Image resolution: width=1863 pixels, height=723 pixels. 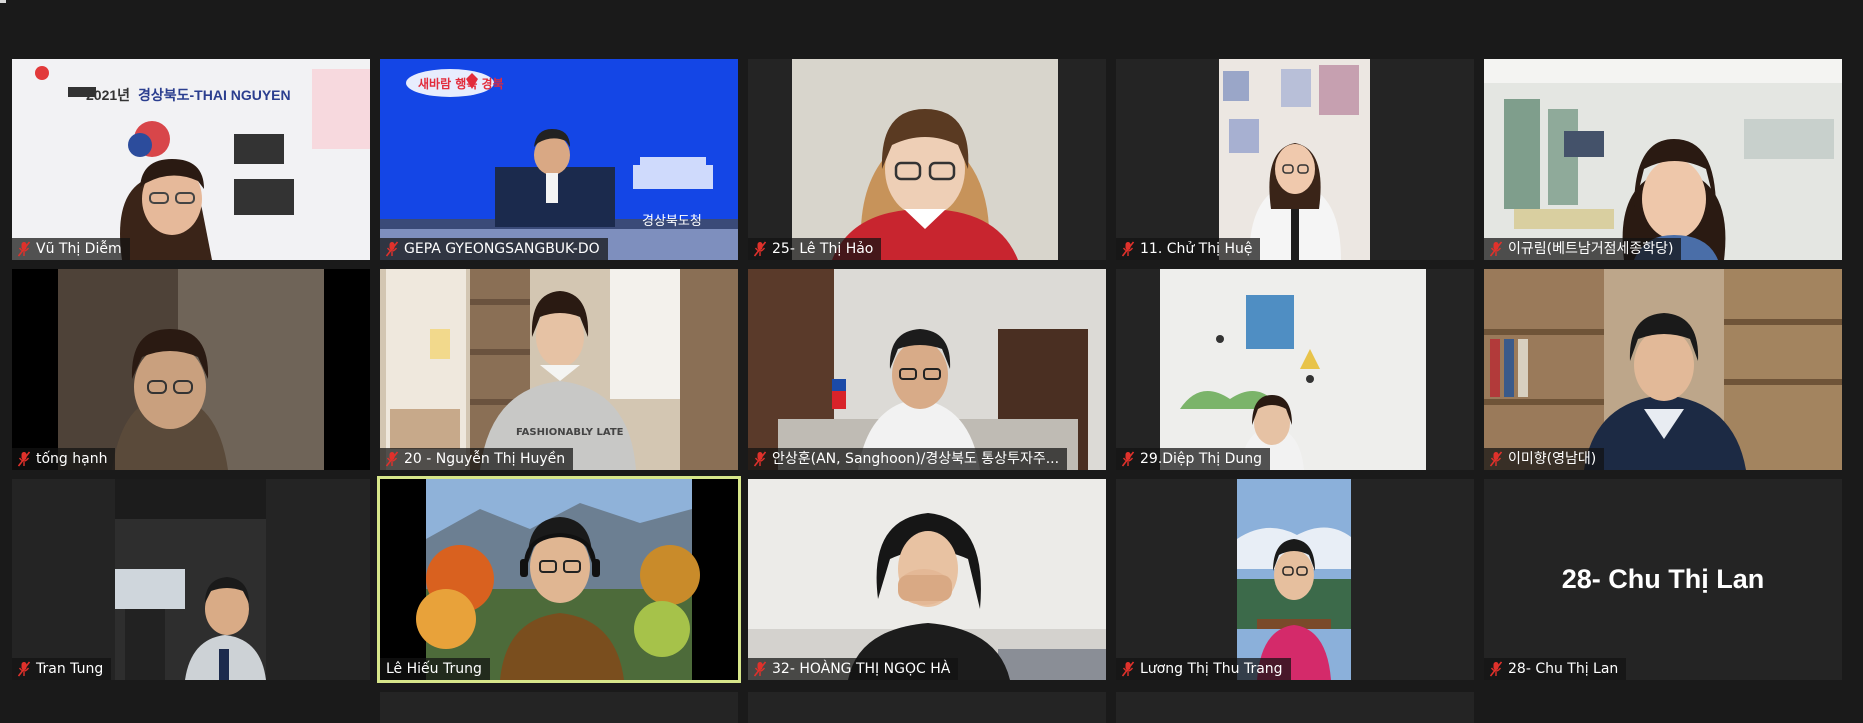 I want to click on broadcast-org-label: 경상북도청, so click(x=672, y=221).